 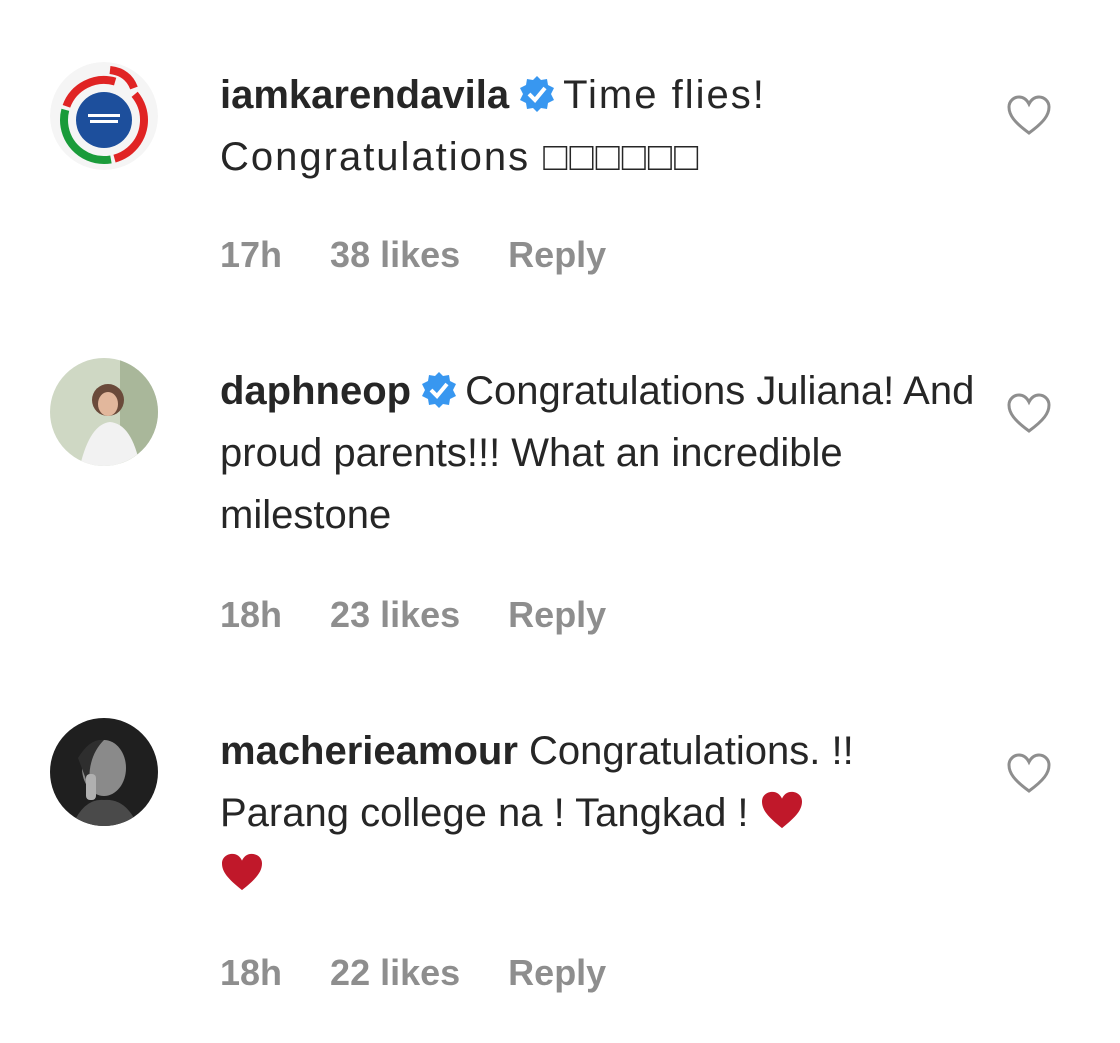 I want to click on username: daphneop, so click(x=315, y=391).